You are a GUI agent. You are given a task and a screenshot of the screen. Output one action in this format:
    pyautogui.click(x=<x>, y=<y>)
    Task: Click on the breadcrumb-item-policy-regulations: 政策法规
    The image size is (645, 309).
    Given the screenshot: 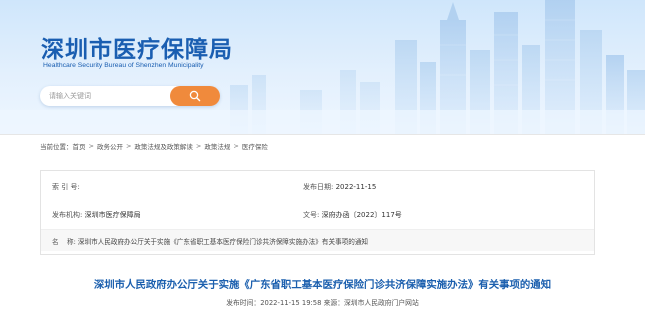 What is the action you would take?
    pyautogui.click(x=217, y=146)
    